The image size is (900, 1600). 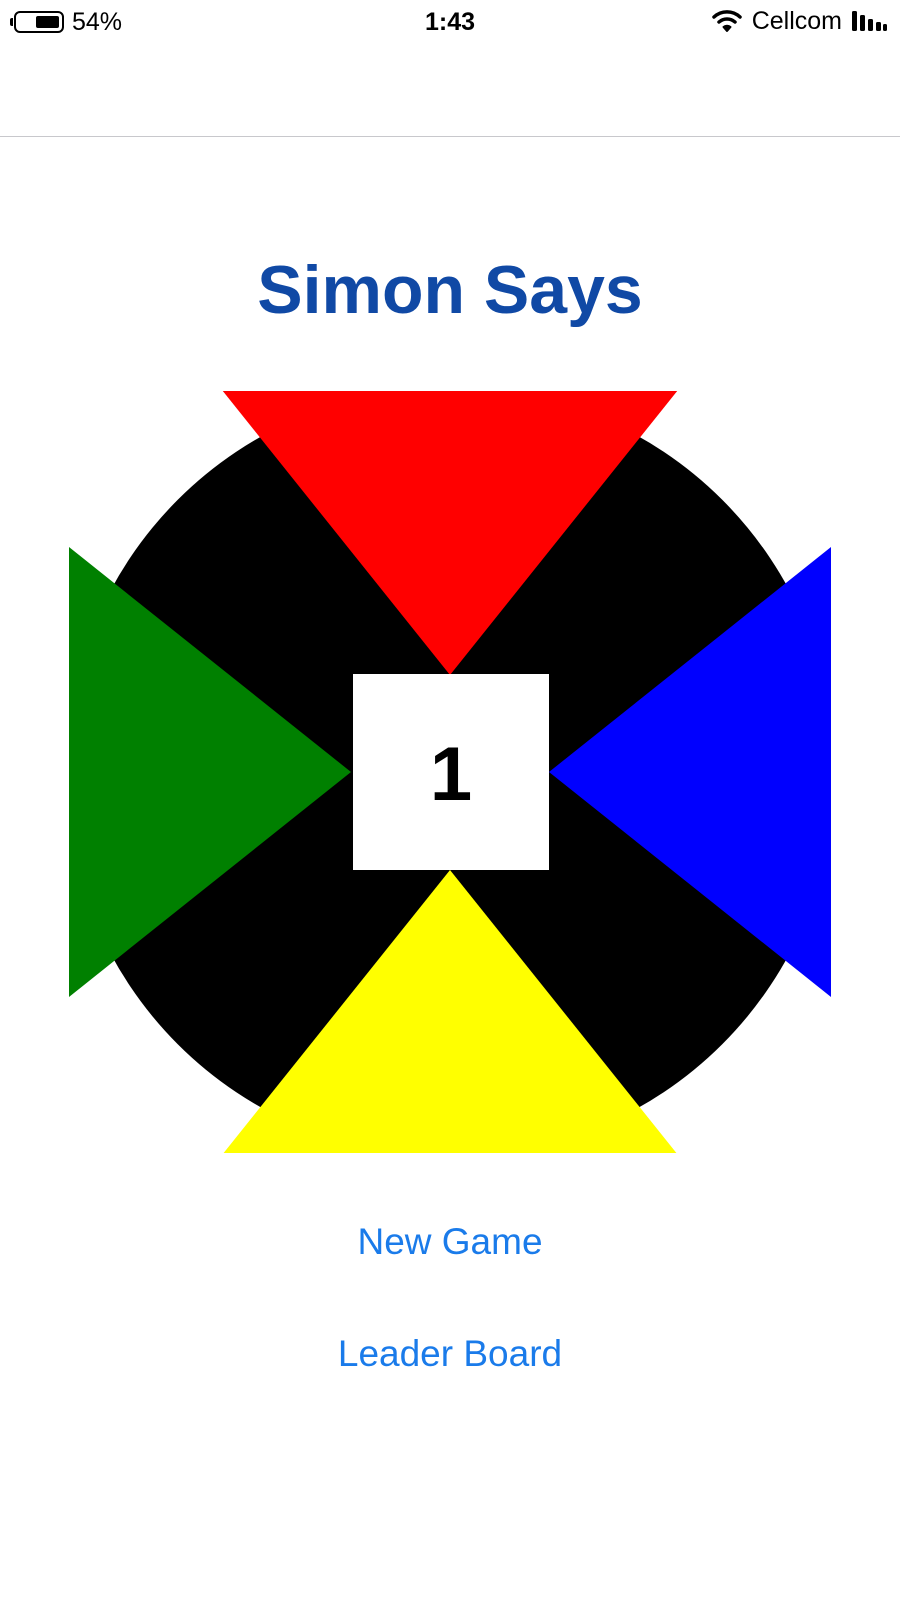 I want to click on score-counter: 1, so click(x=451, y=774).